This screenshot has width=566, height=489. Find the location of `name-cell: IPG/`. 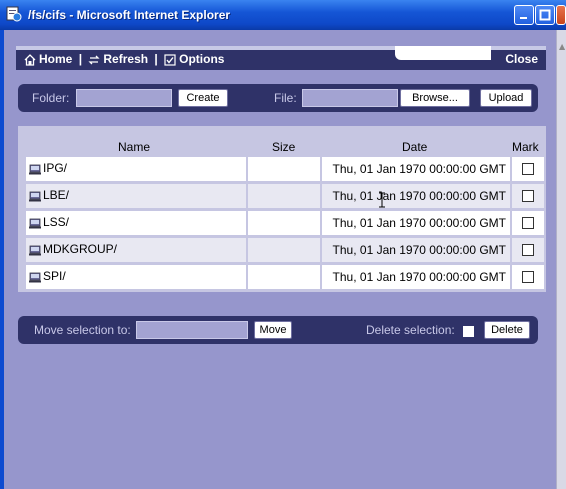

name-cell: IPG/ is located at coordinates (136, 169).